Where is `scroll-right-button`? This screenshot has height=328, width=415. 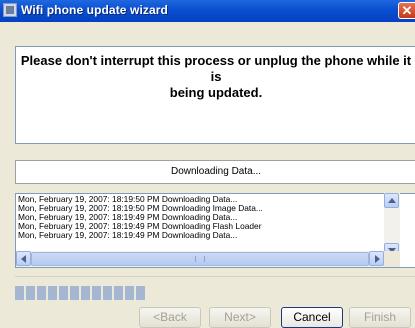
scroll-right-button is located at coordinates (376, 258).